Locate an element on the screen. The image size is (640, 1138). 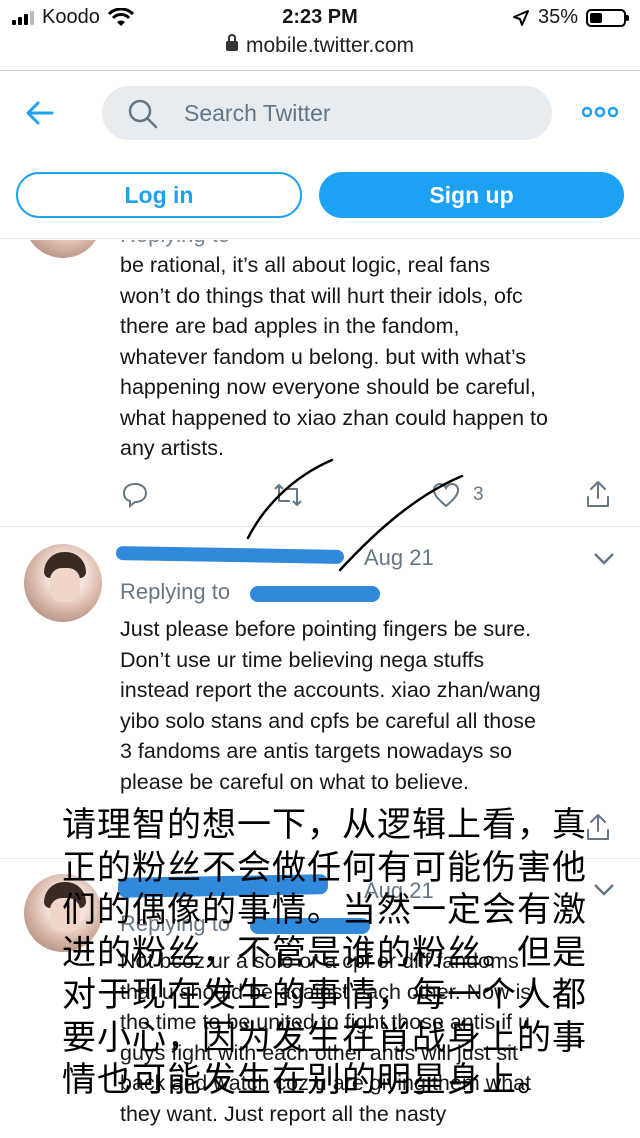
caption-line: 情也可能发生在别的明星身上。 is located at coordinates (307, 1080).